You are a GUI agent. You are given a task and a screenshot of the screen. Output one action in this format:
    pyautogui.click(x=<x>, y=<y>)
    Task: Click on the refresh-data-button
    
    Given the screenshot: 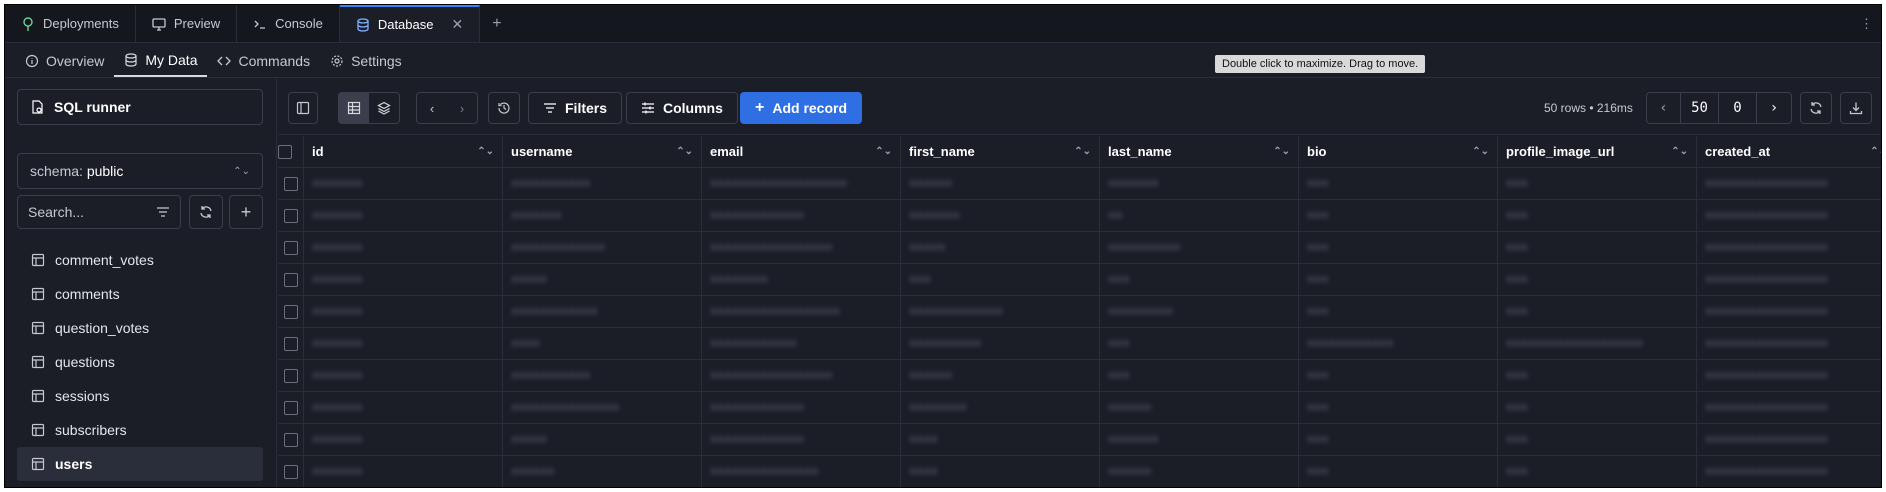 What is the action you would take?
    pyautogui.click(x=1816, y=108)
    